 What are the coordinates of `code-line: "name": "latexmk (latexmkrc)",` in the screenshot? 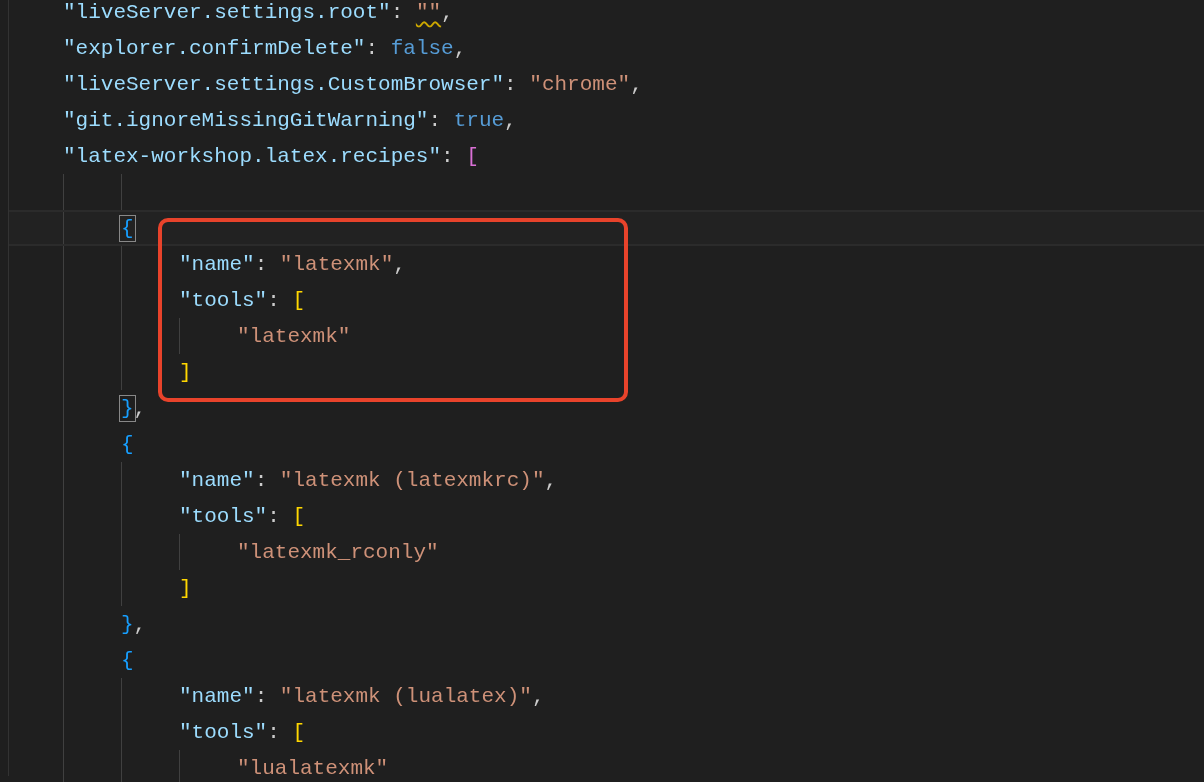 It's located at (368, 480).